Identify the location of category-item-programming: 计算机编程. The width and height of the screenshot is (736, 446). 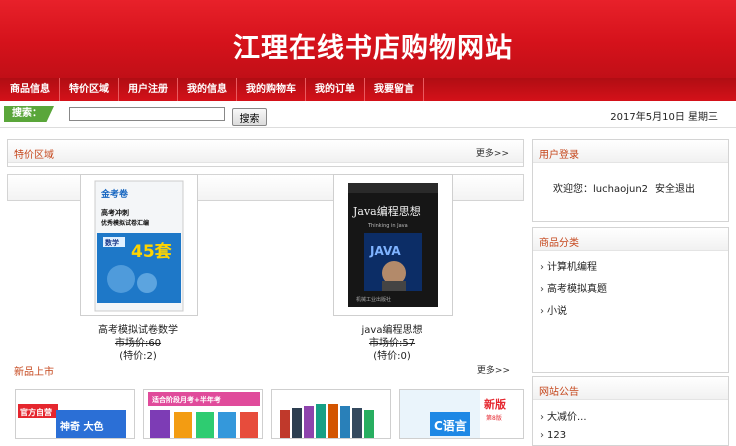
(568, 265).